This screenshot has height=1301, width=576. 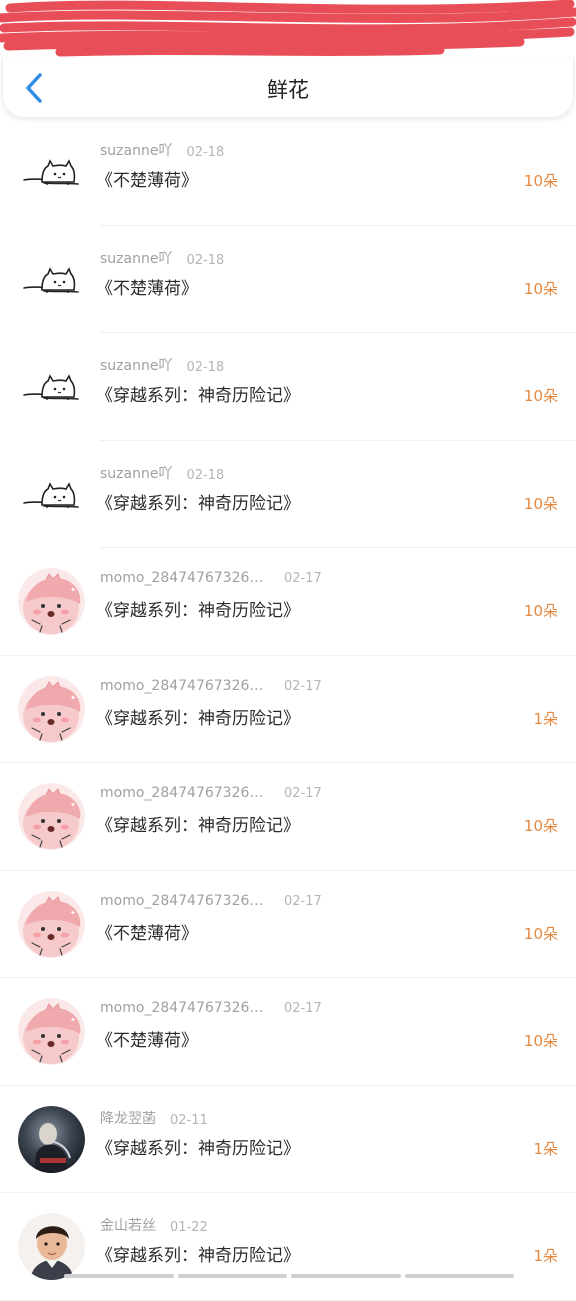 I want to click on status-bar, so click(x=288, y=31).